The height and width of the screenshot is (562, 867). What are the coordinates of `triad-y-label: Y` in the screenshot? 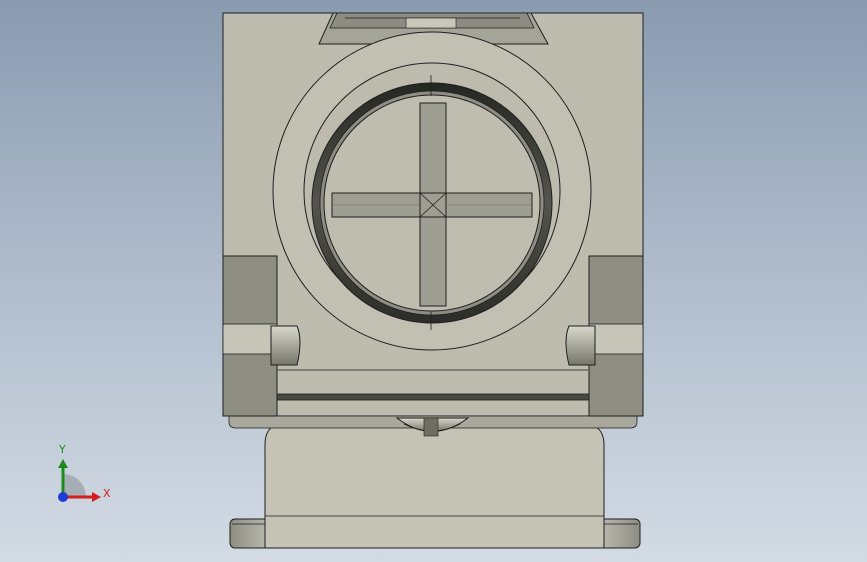 It's located at (62, 449).